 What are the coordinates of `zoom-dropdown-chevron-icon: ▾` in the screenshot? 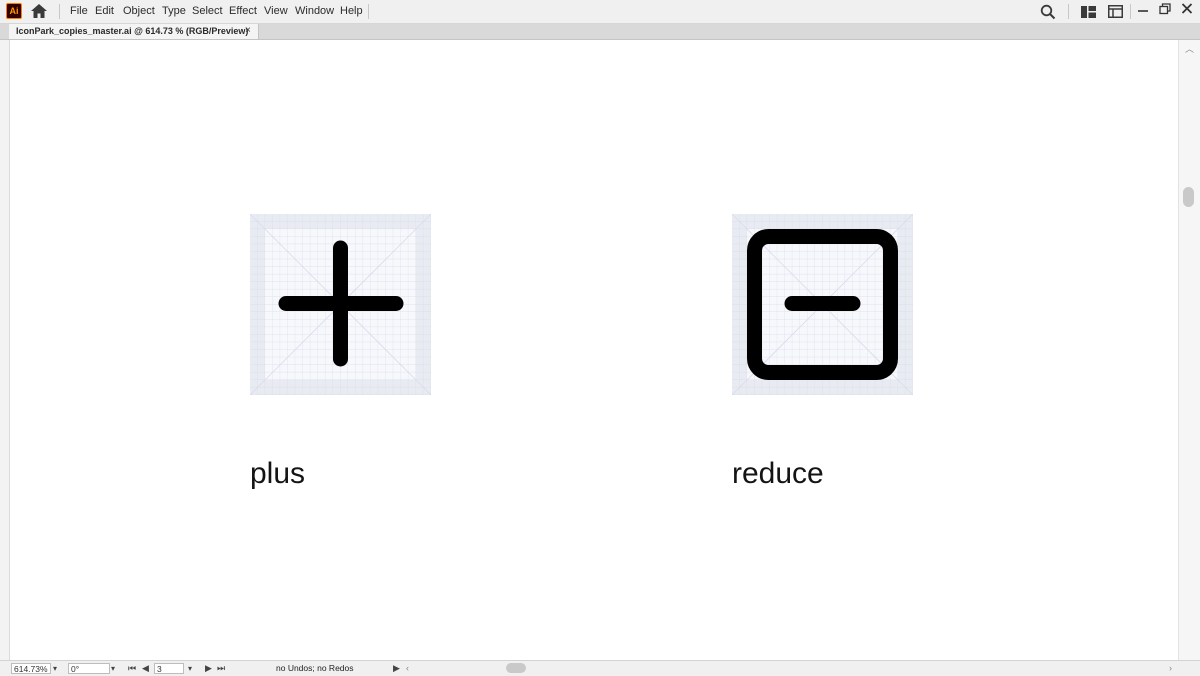 It's located at (55, 668).